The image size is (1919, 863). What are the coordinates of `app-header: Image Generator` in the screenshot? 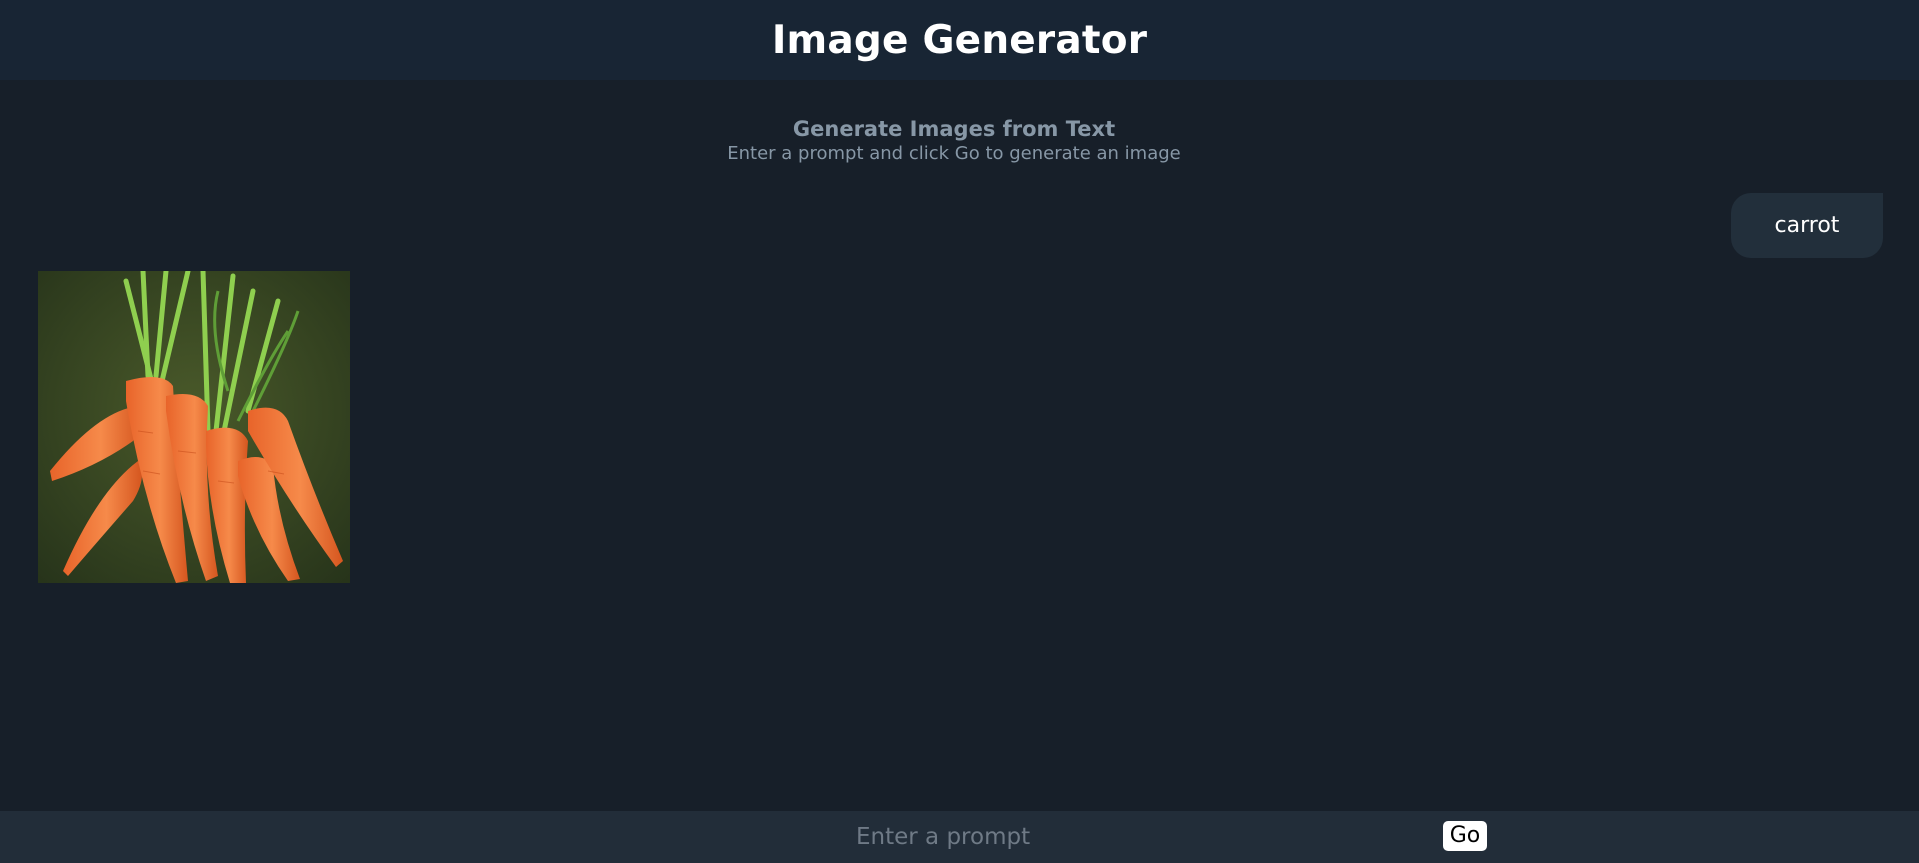 It's located at (959, 40).